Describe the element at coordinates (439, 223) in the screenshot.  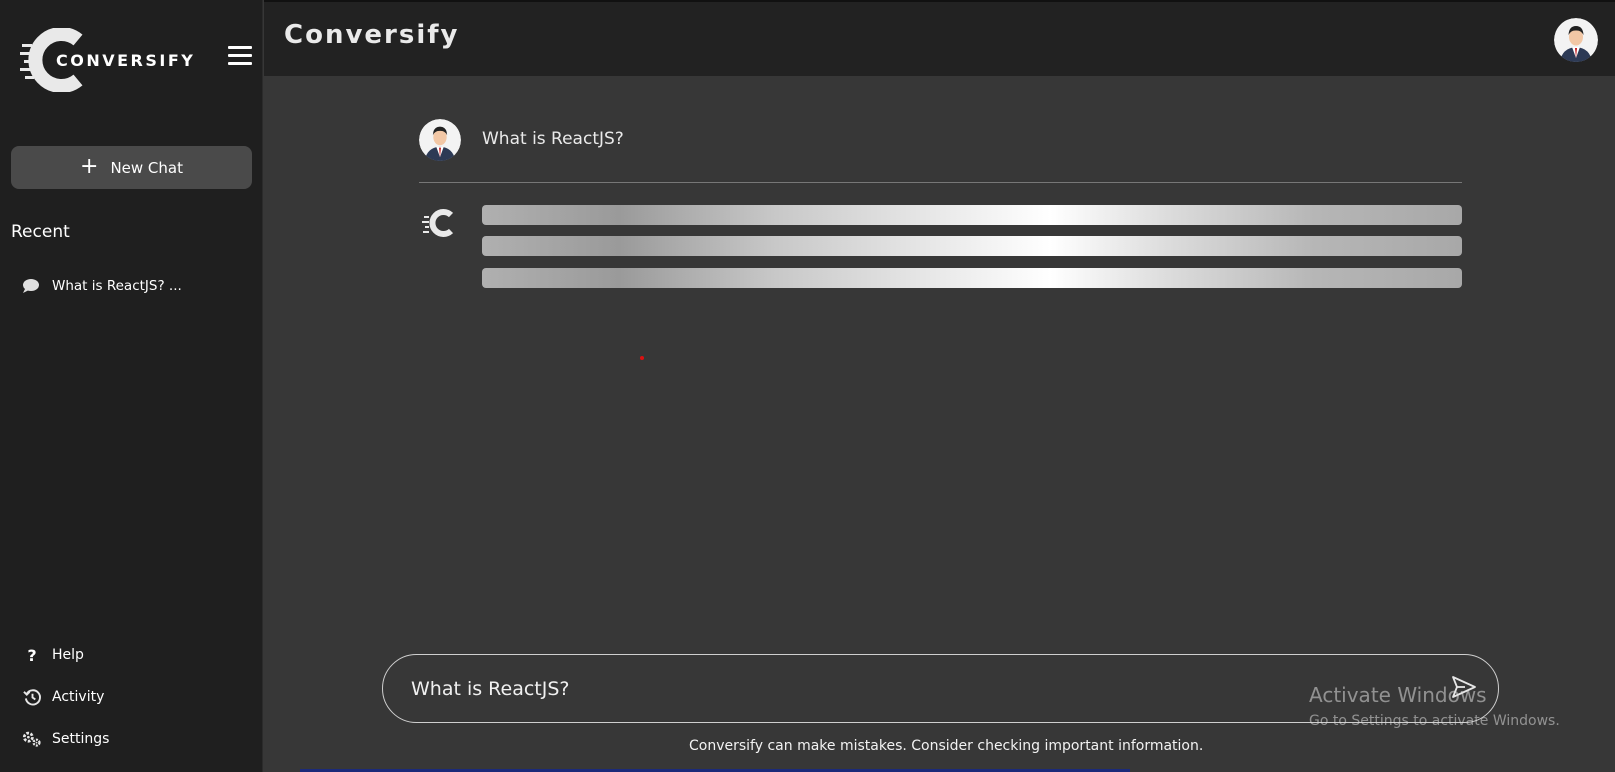
I see `bot-logo-icon` at that location.